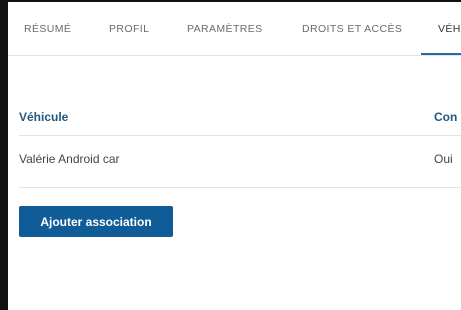 This screenshot has width=461, height=310. I want to click on vehicle-name-cell: Valérie Android car, so click(69, 159).